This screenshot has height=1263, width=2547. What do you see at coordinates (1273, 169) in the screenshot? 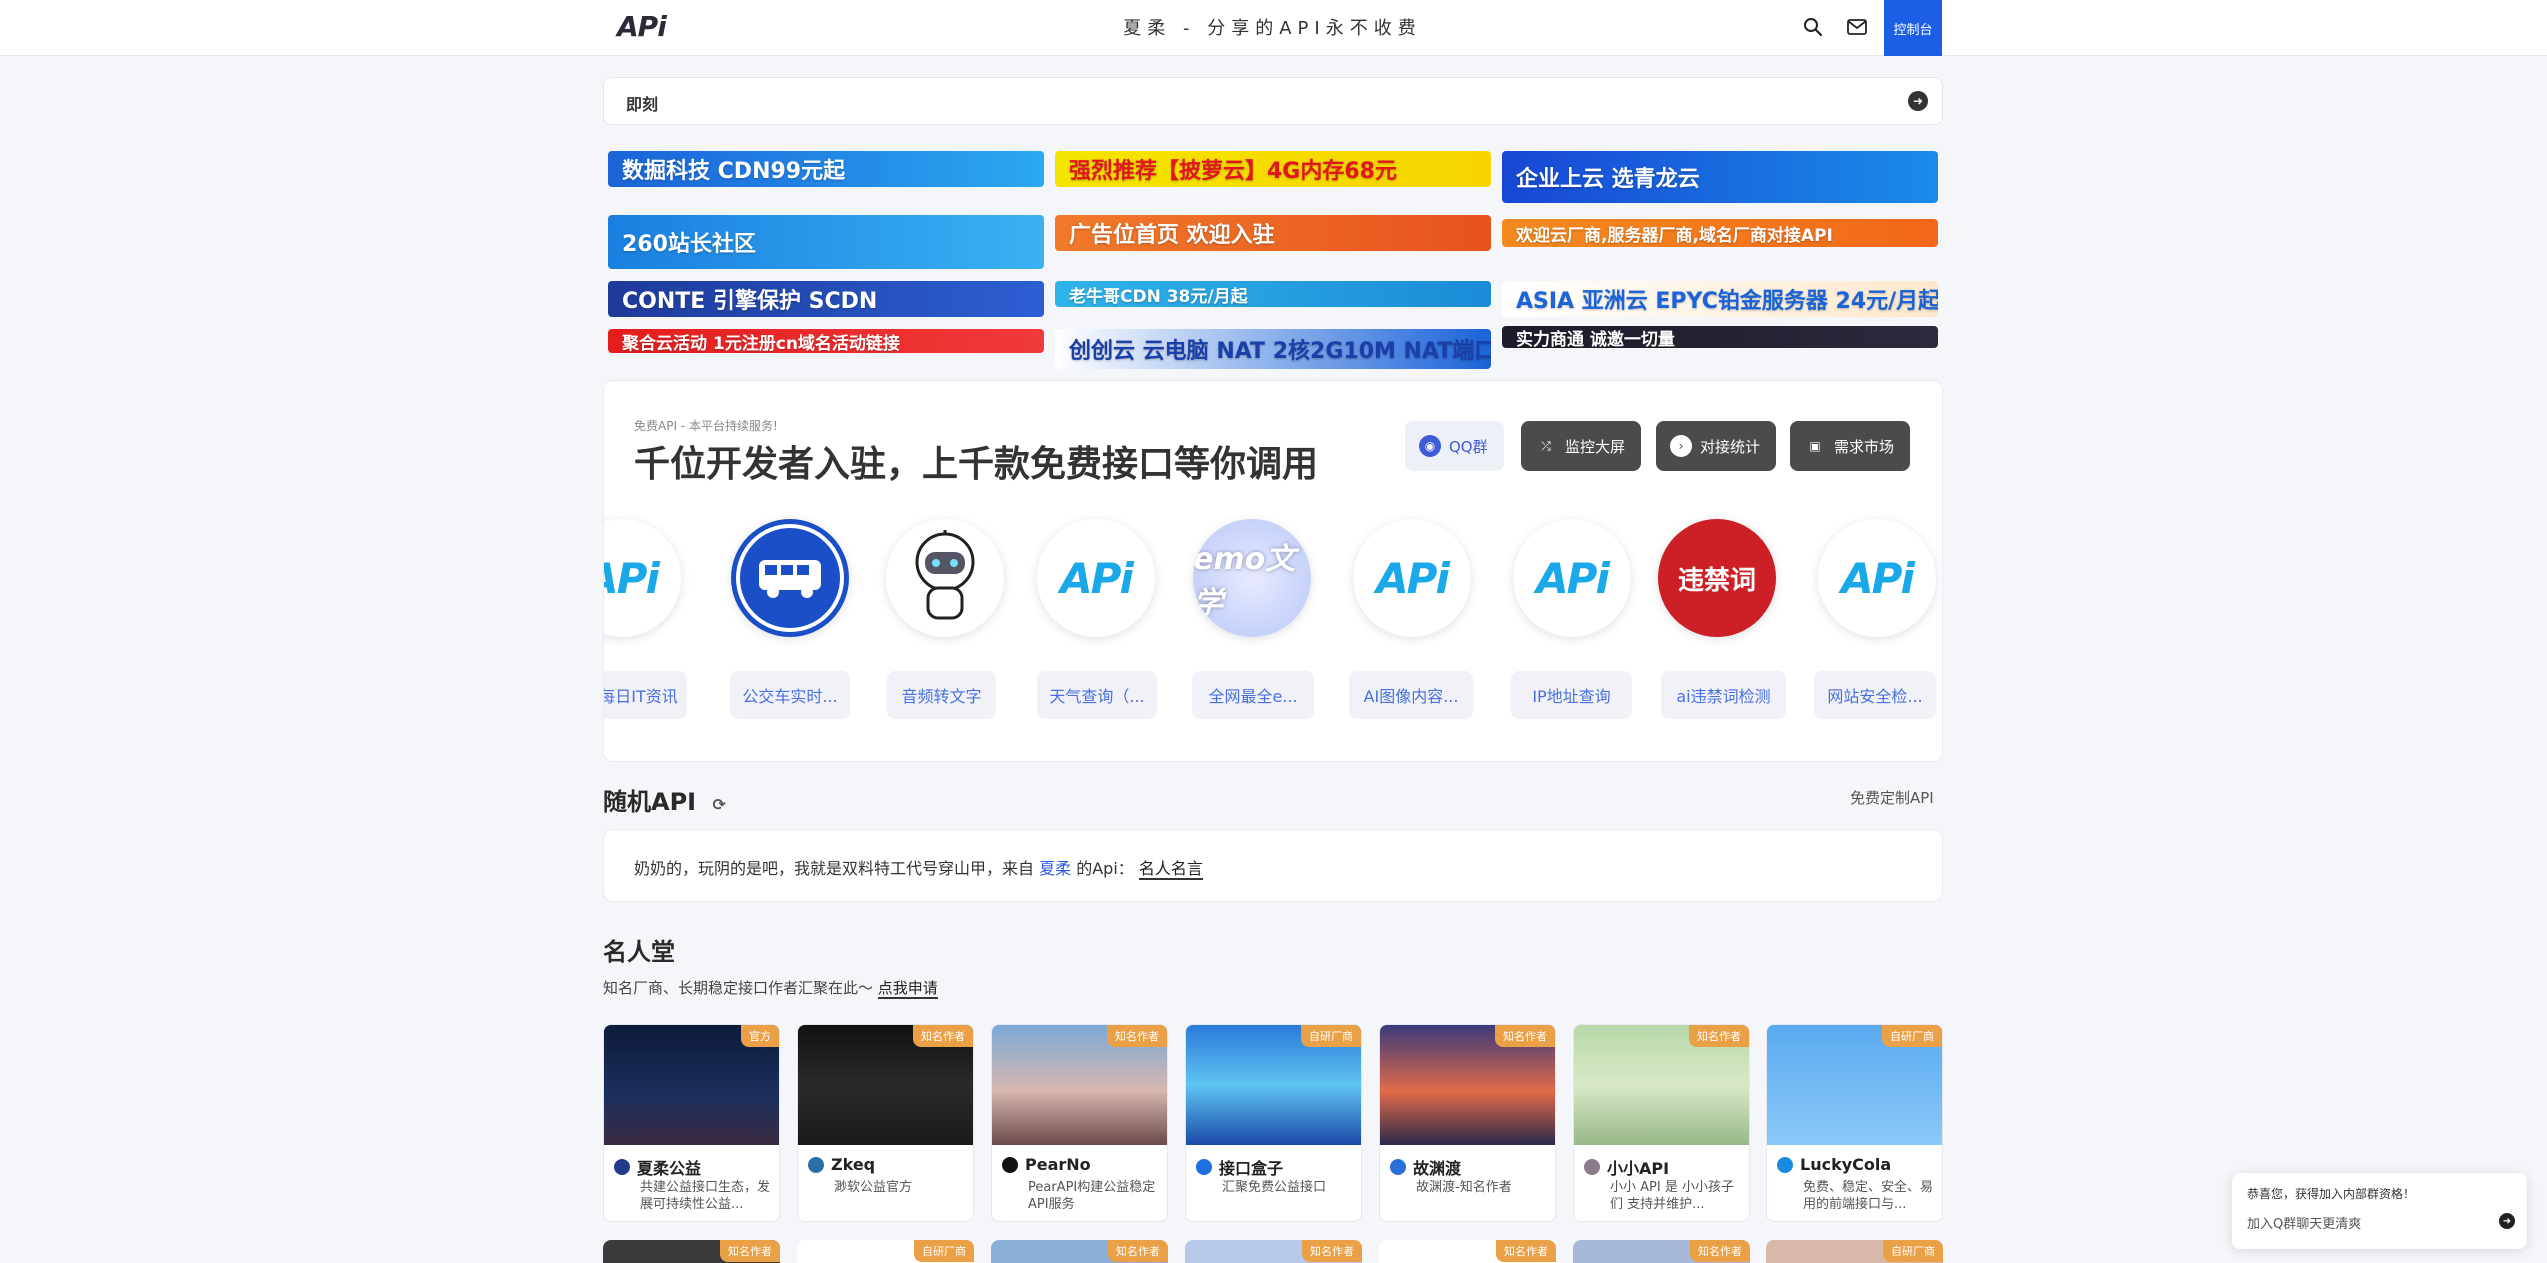
I see `ad-banner: 强烈推荐【披萝云】4G内存68元` at bounding box center [1273, 169].